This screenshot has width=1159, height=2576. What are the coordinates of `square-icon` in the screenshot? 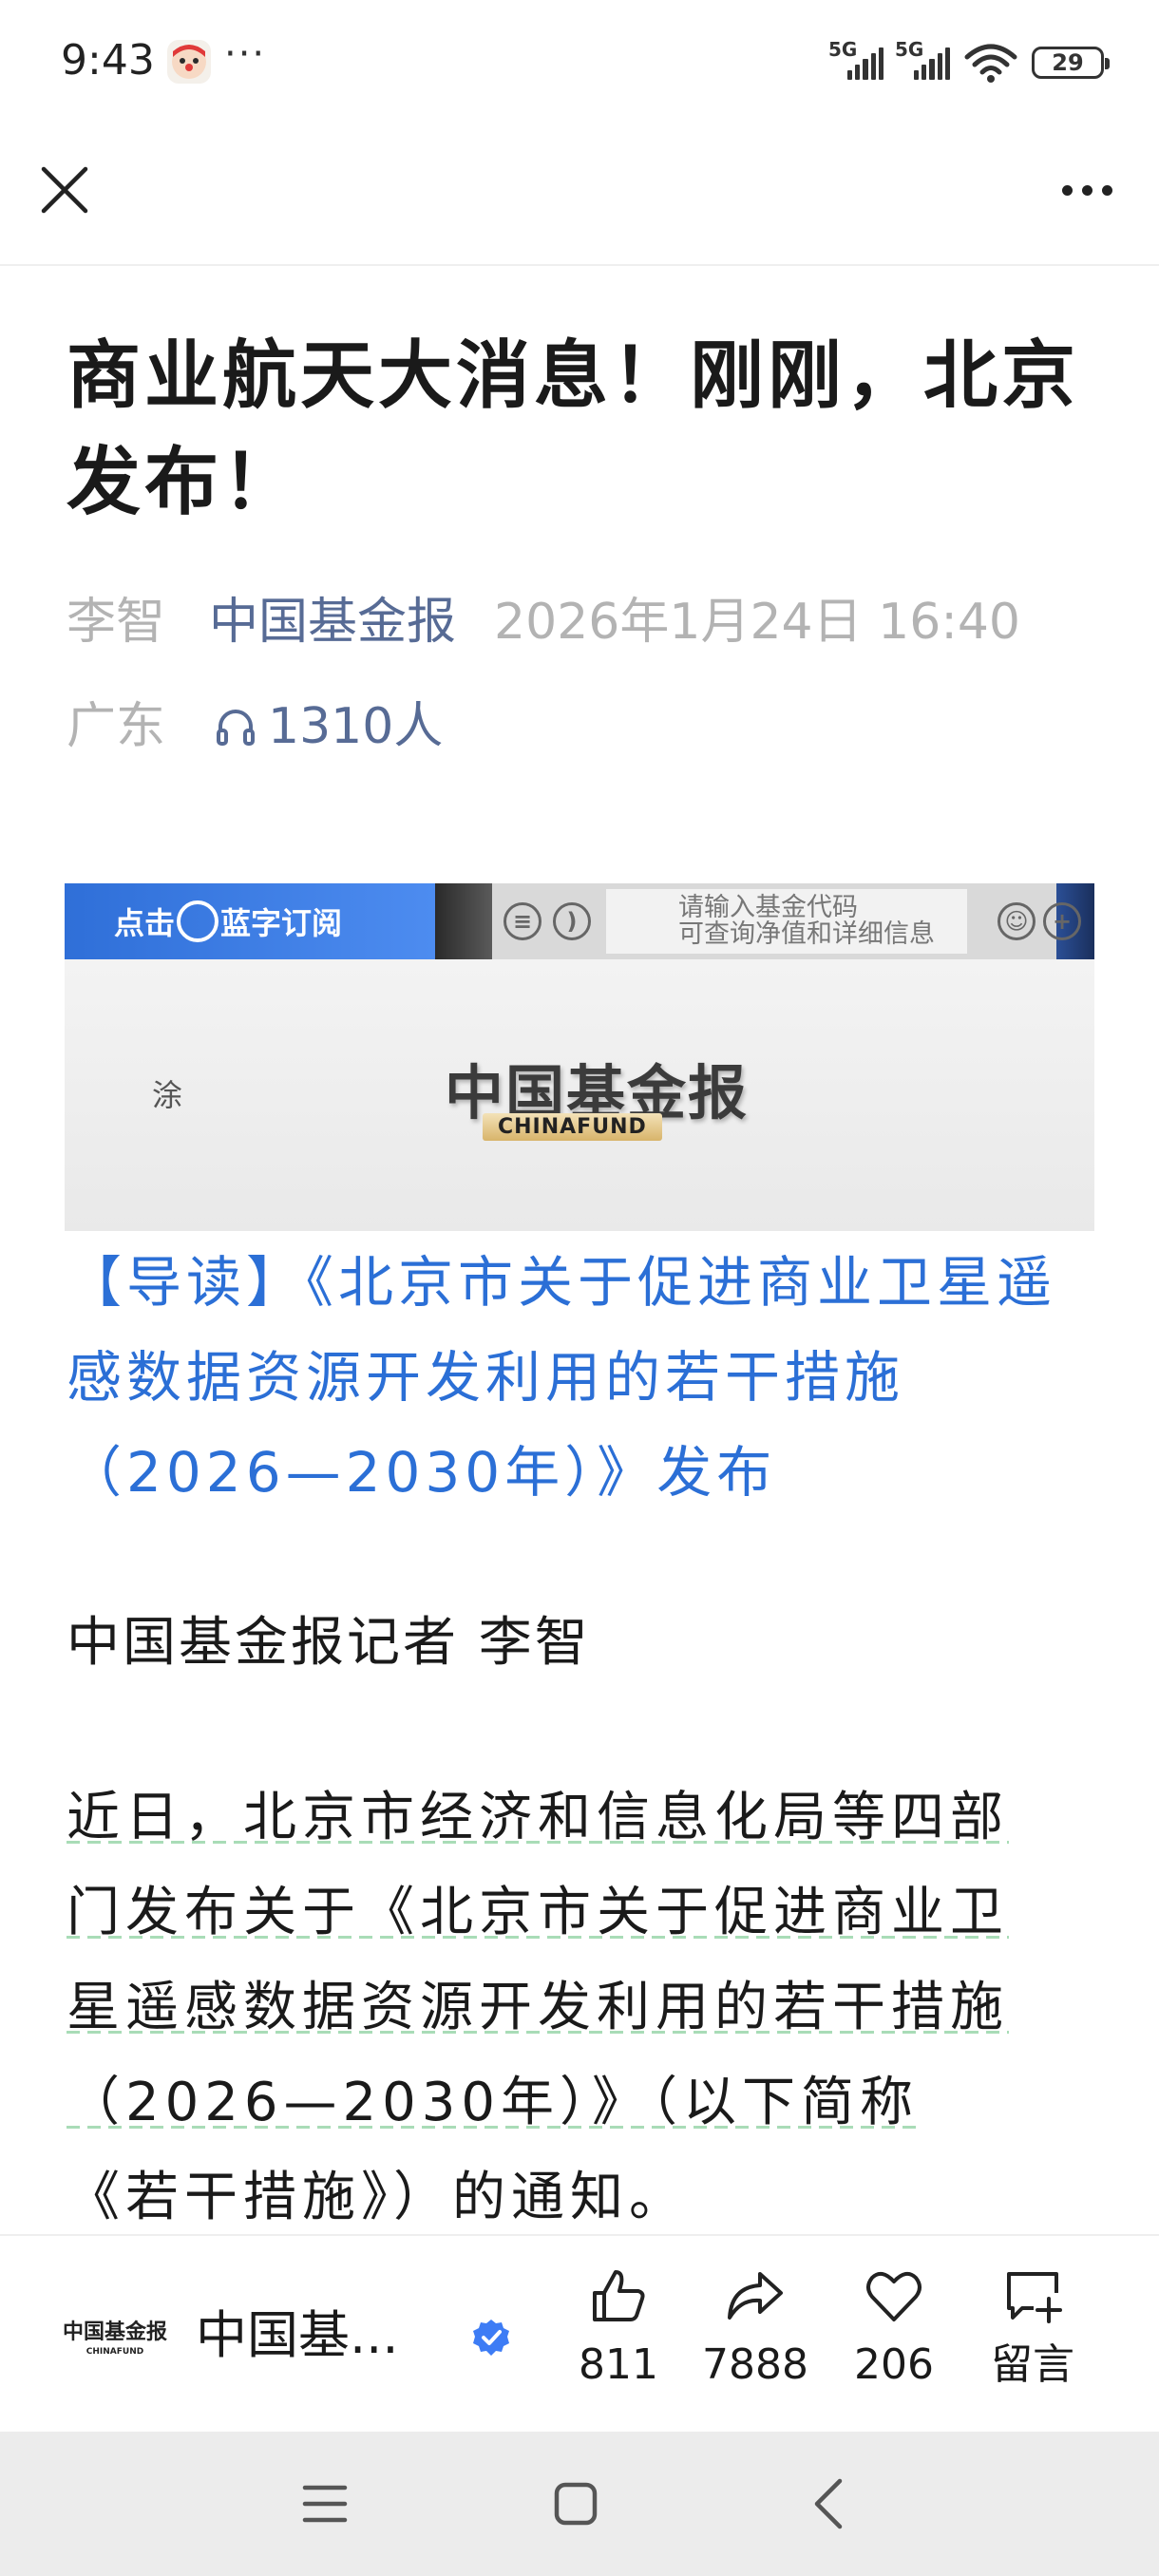 It's located at (576, 2504).